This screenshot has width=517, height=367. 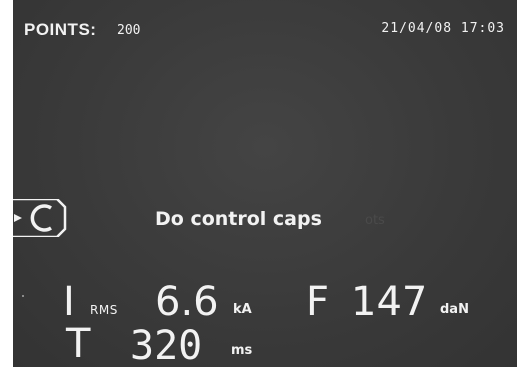 I want to click on points-label-text: POINTS, so click(x=57, y=29).